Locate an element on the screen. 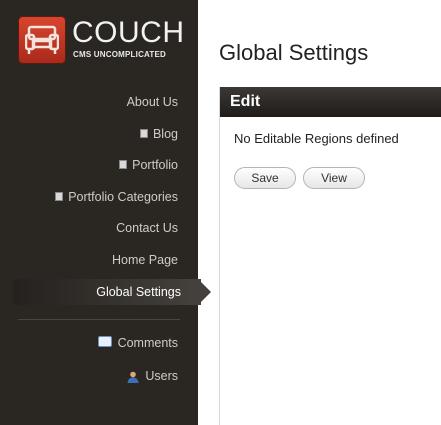  sidebar-item-blog: Blog is located at coordinates (158, 134).